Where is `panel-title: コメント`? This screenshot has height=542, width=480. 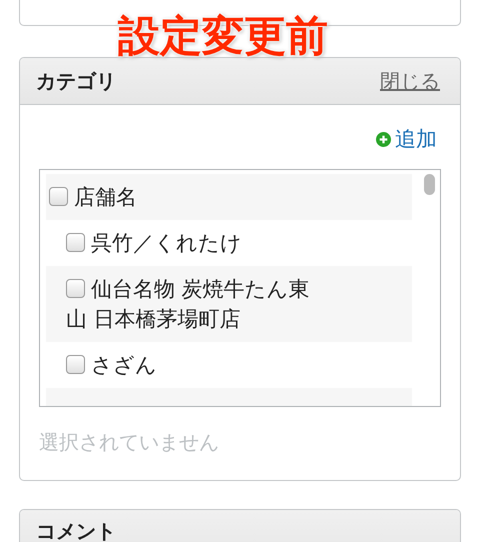 panel-title: コメント is located at coordinates (76, 530).